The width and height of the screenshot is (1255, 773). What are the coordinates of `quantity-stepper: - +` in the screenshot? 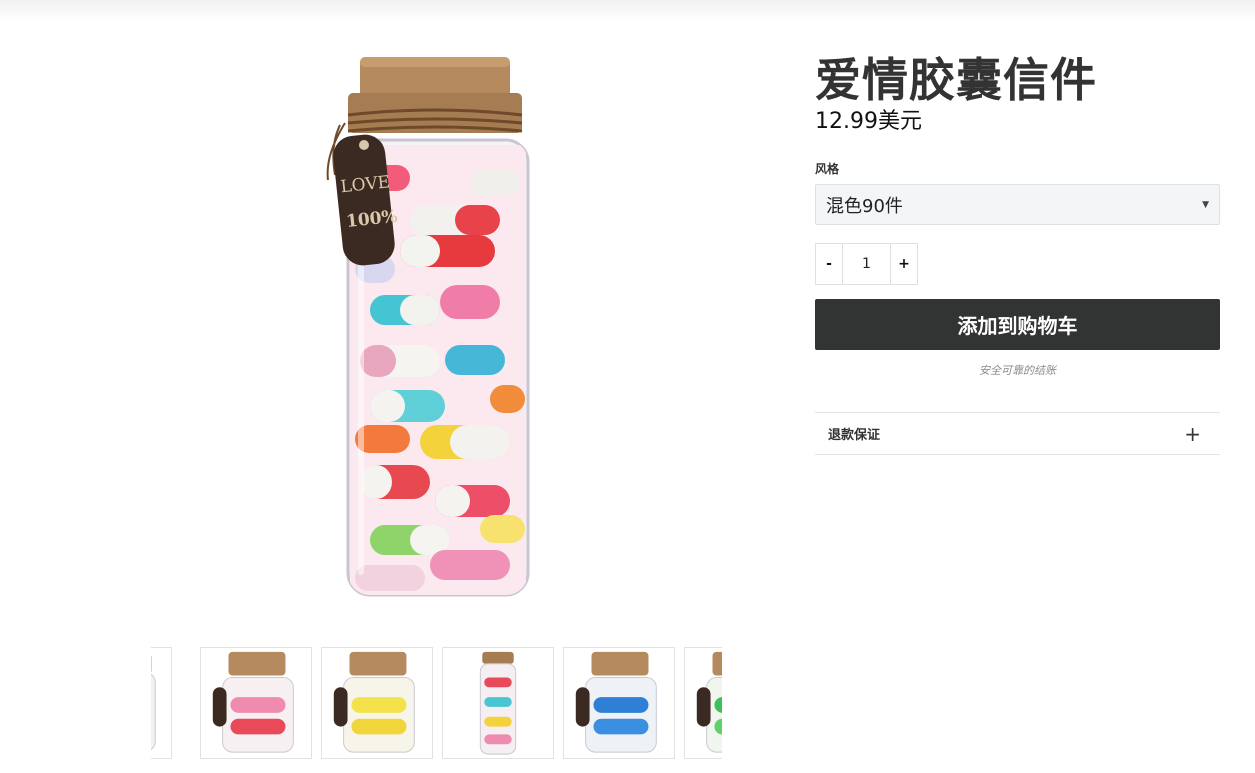 It's located at (866, 264).